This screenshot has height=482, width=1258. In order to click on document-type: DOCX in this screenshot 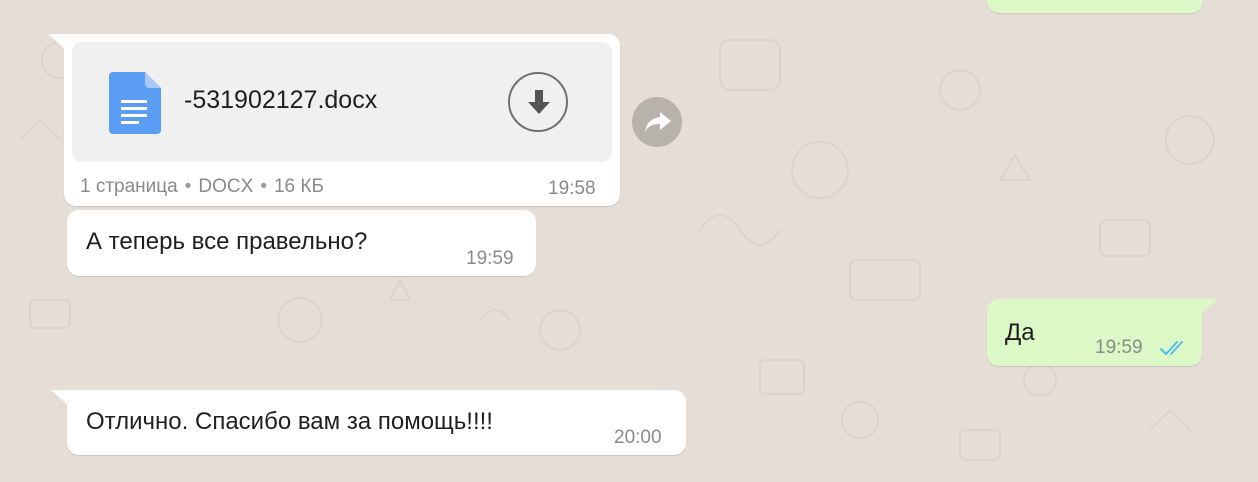, I will do `click(226, 186)`.